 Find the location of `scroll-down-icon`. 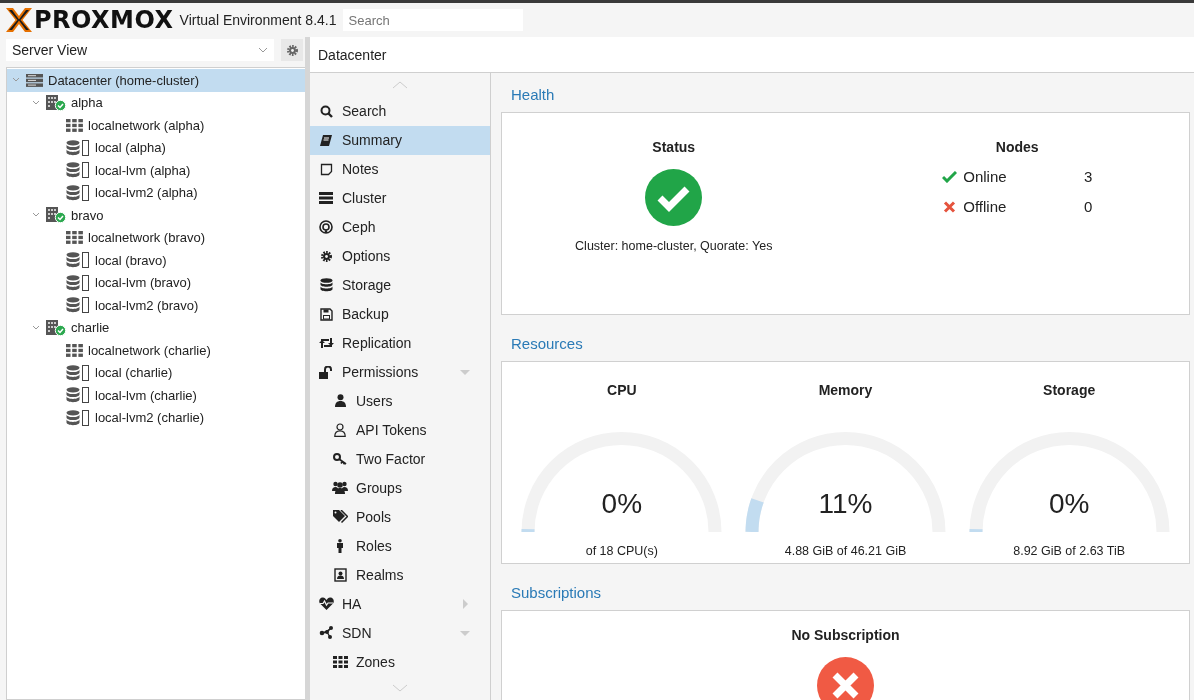

scroll-down-icon is located at coordinates (400, 688).